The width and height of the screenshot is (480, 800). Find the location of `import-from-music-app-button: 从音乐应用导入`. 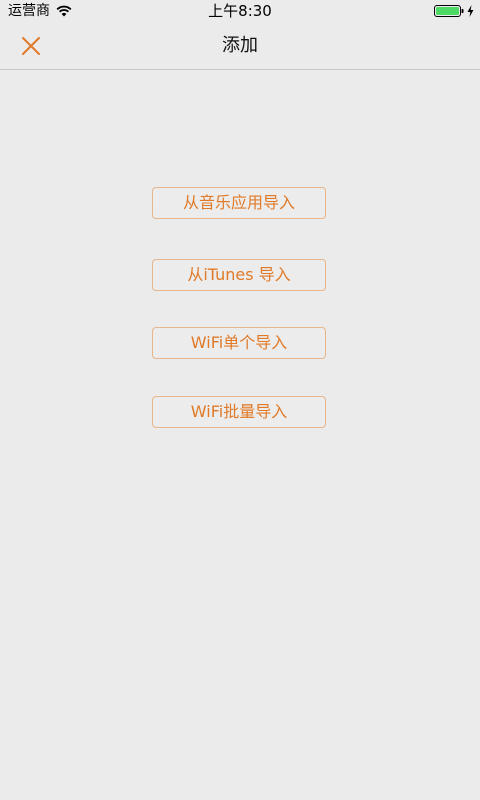

import-from-music-app-button: 从音乐应用导入 is located at coordinates (239, 203).